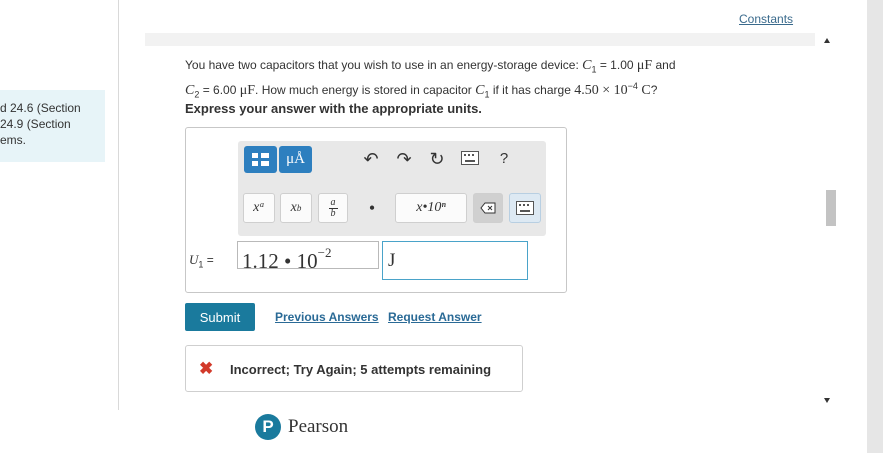 This screenshot has width=883, height=453. What do you see at coordinates (333, 208) in the screenshot?
I see `fraction-button: a b` at bounding box center [333, 208].